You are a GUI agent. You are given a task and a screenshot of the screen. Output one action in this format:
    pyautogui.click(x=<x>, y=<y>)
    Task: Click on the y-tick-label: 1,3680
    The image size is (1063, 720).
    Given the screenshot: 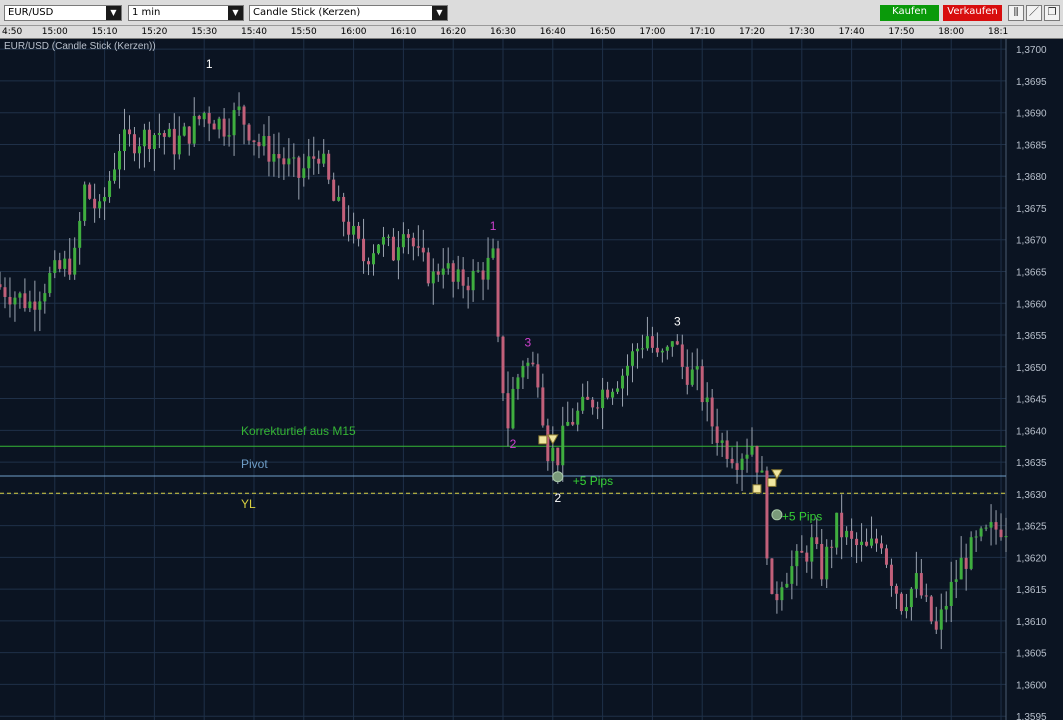 What is the action you would take?
    pyautogui.click(x=1031, y=177)
    